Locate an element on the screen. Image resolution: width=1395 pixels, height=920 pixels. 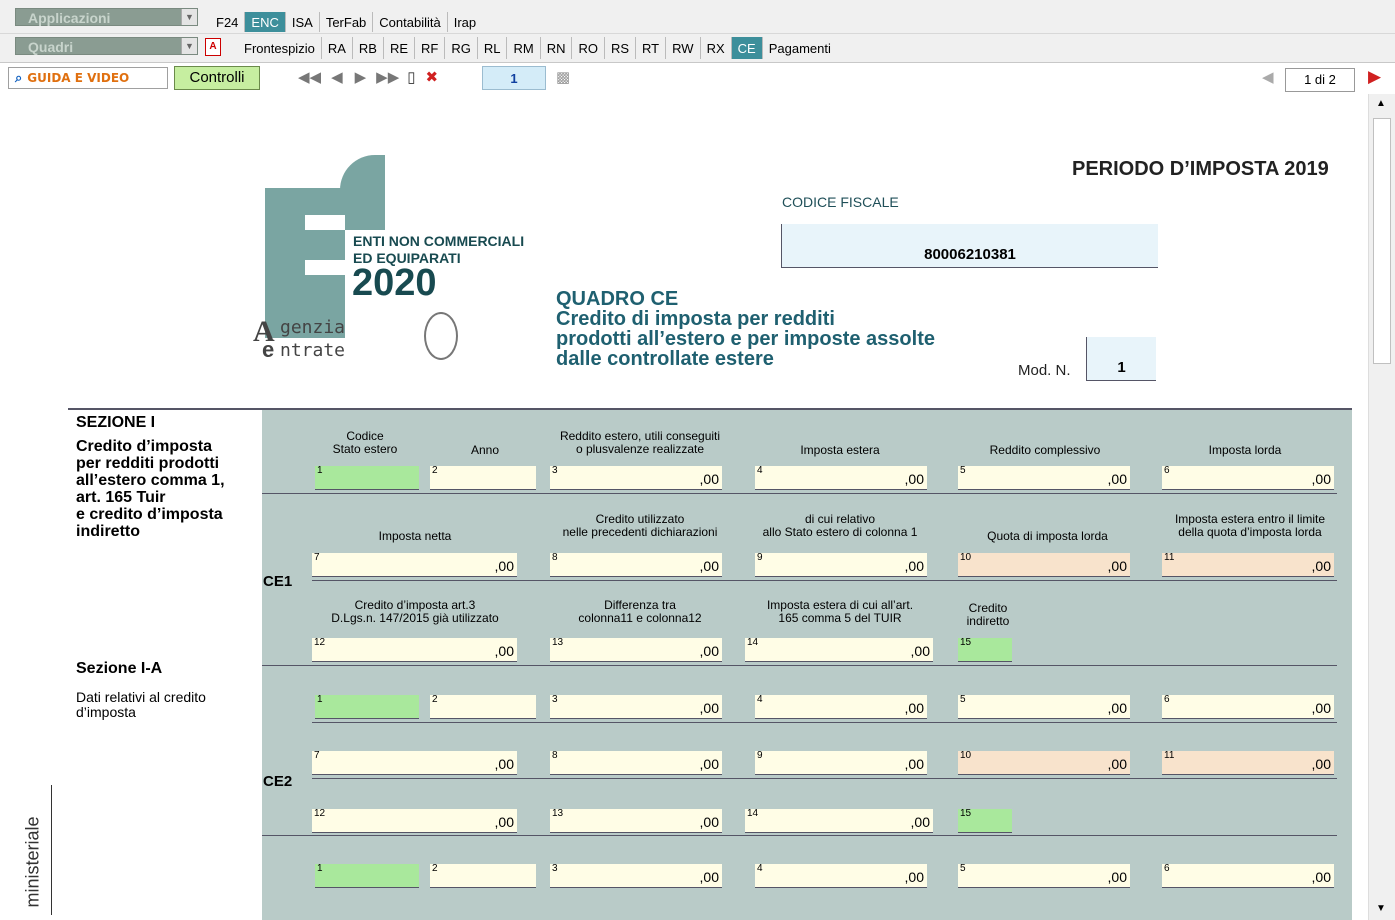
tab-terfab: TerFab is located at coordinates (347, 22).